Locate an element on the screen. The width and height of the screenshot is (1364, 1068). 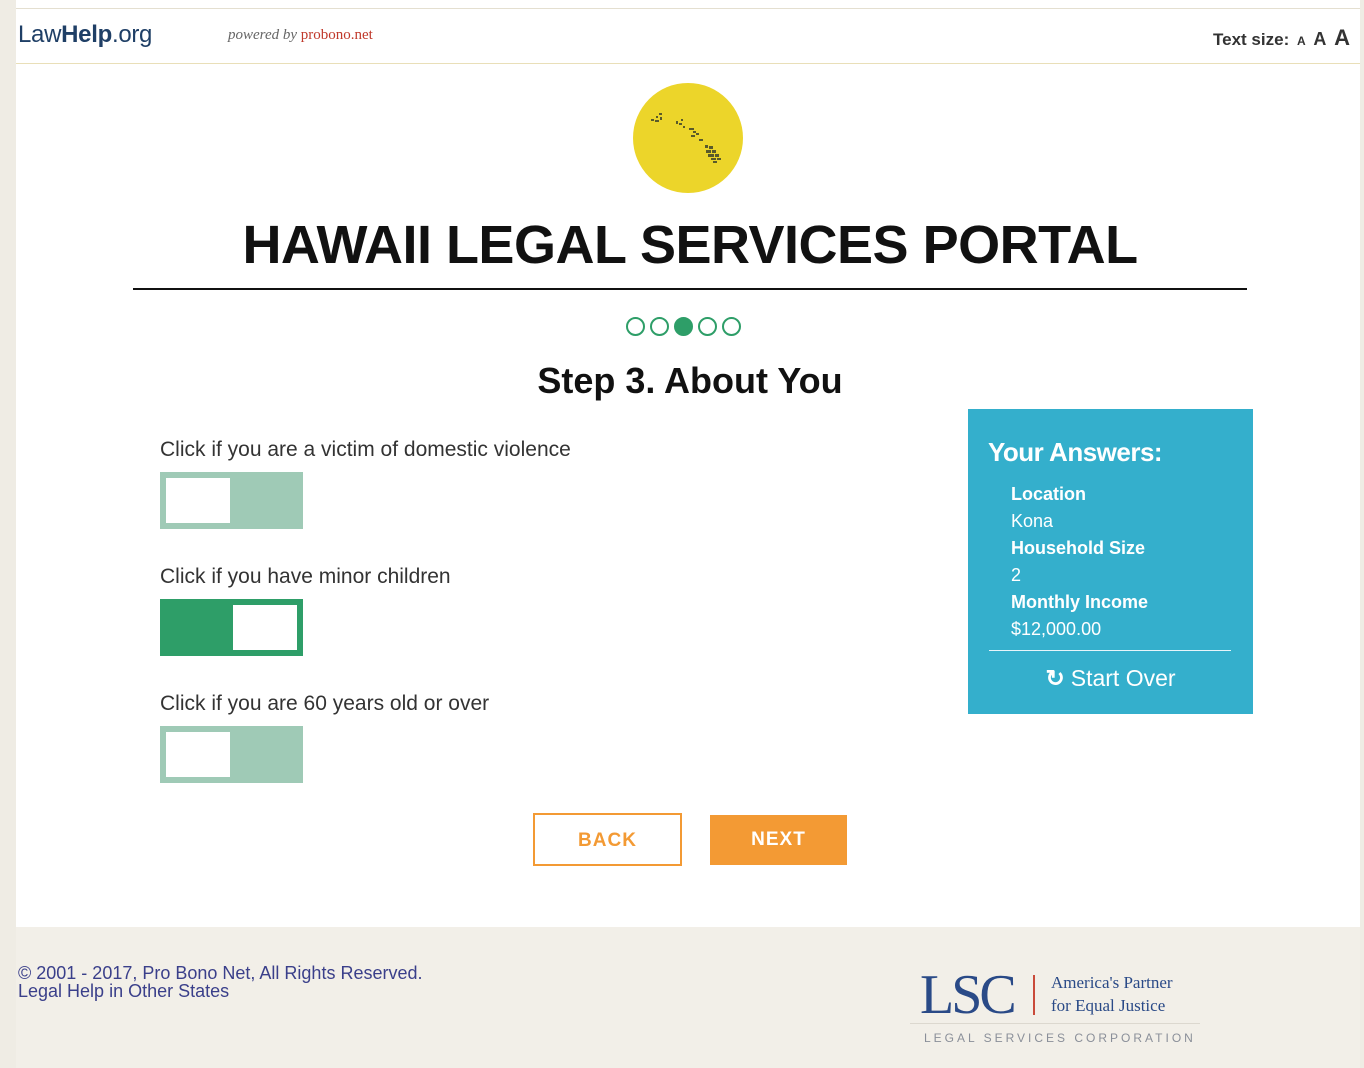
text-size-control: Text size: A A A is located at coordinates (1280, 38).